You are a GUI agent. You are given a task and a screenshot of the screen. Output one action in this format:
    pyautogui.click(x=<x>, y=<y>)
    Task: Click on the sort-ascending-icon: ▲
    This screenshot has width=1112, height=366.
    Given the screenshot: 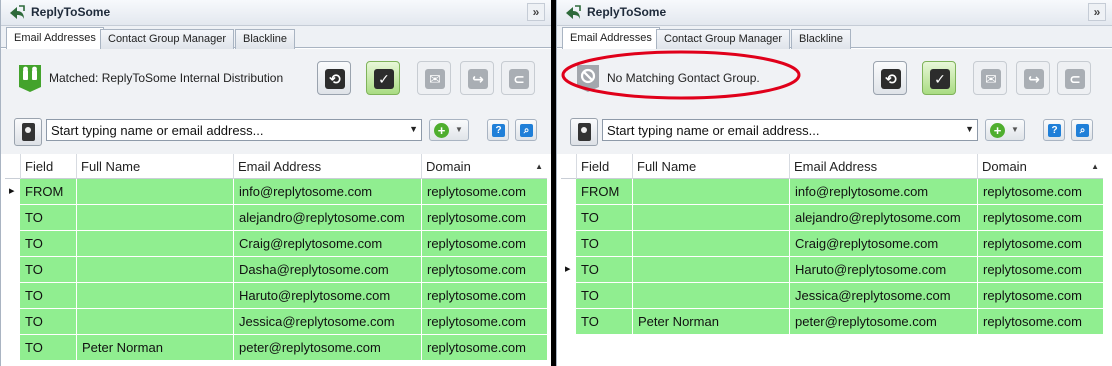 What is the action you would take?
    pyautogui.click(x=1095, y=166)
    